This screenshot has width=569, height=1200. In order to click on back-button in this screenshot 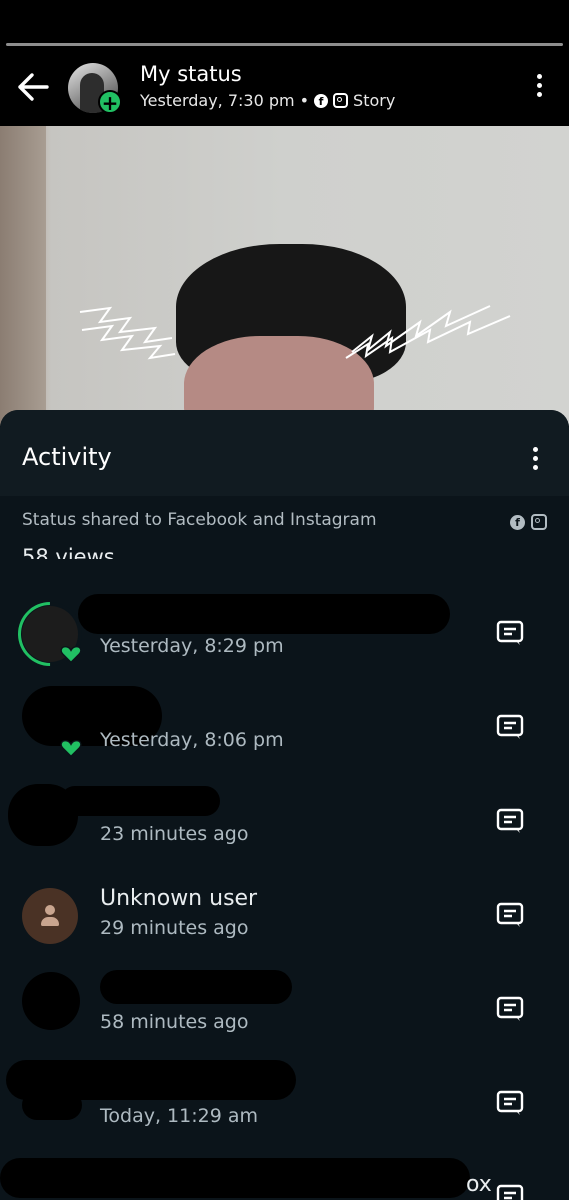, I will do `click(33, 87)`.